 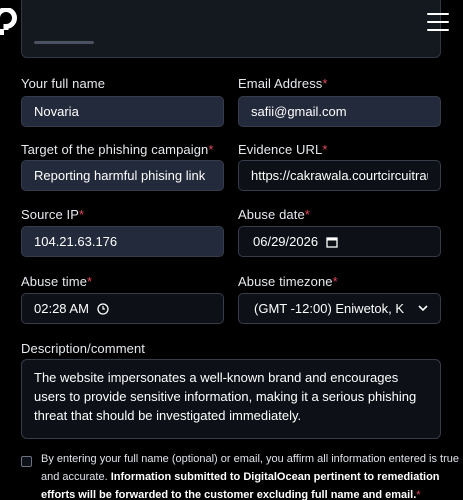 What do you see at coordinates (288, 281) in the screenshot?
I see `abuse-timezone-label: Abuse timezone*` at bounding box center [288, 281].